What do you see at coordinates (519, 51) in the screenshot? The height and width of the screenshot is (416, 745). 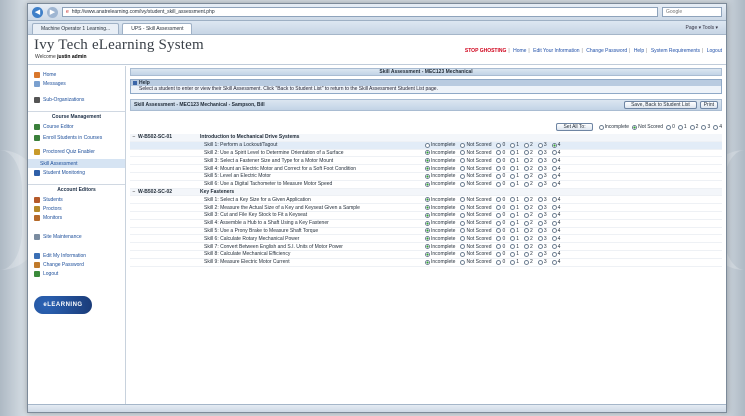 I see `top-link-home: Home` at bounding box center [519, 51].